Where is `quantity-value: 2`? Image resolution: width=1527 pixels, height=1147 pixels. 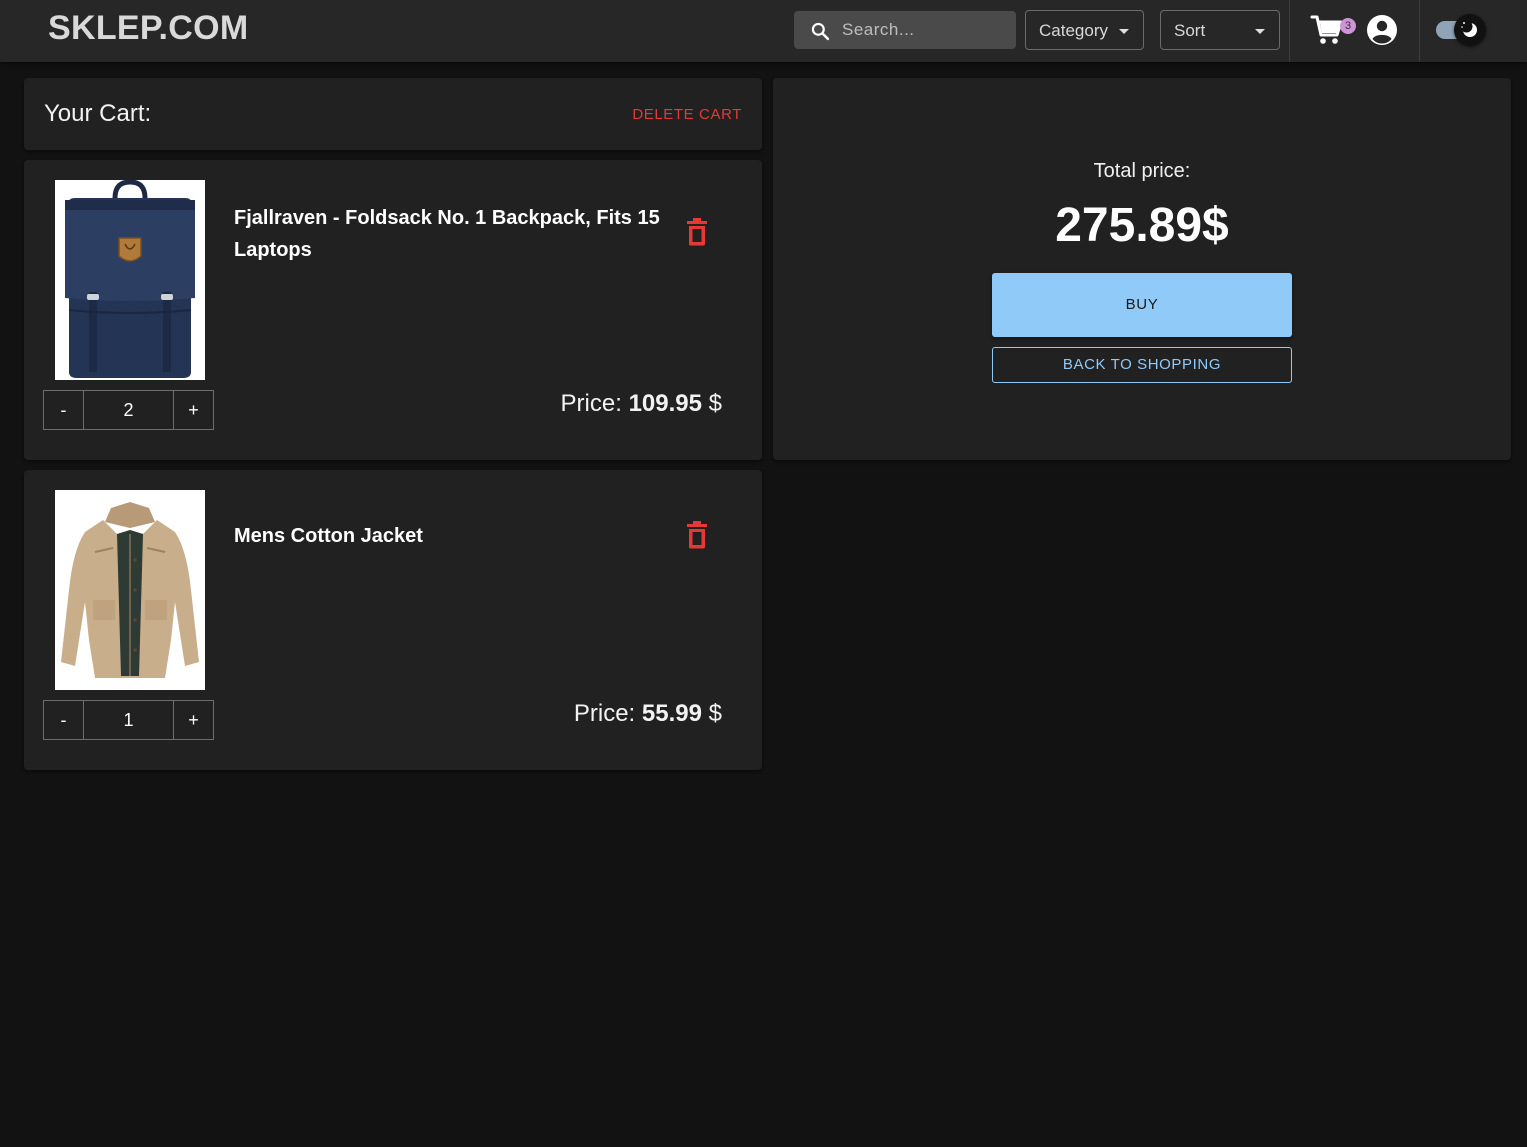
quantity-value: 2 is located at coordinates (128, 410).